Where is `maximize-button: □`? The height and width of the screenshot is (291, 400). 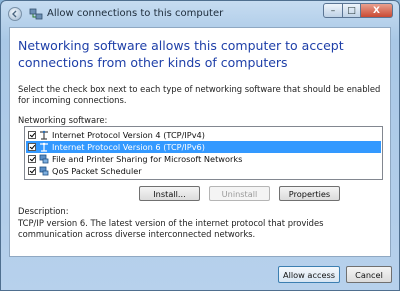 maximize-button: □ is located at coordinates (352, 10).